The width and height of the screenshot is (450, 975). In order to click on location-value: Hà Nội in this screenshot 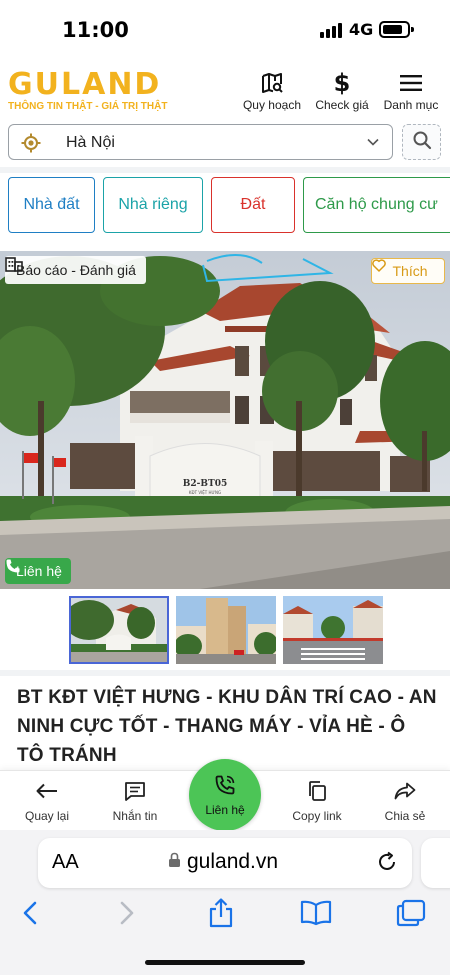, I will do `click(90, 142)`.